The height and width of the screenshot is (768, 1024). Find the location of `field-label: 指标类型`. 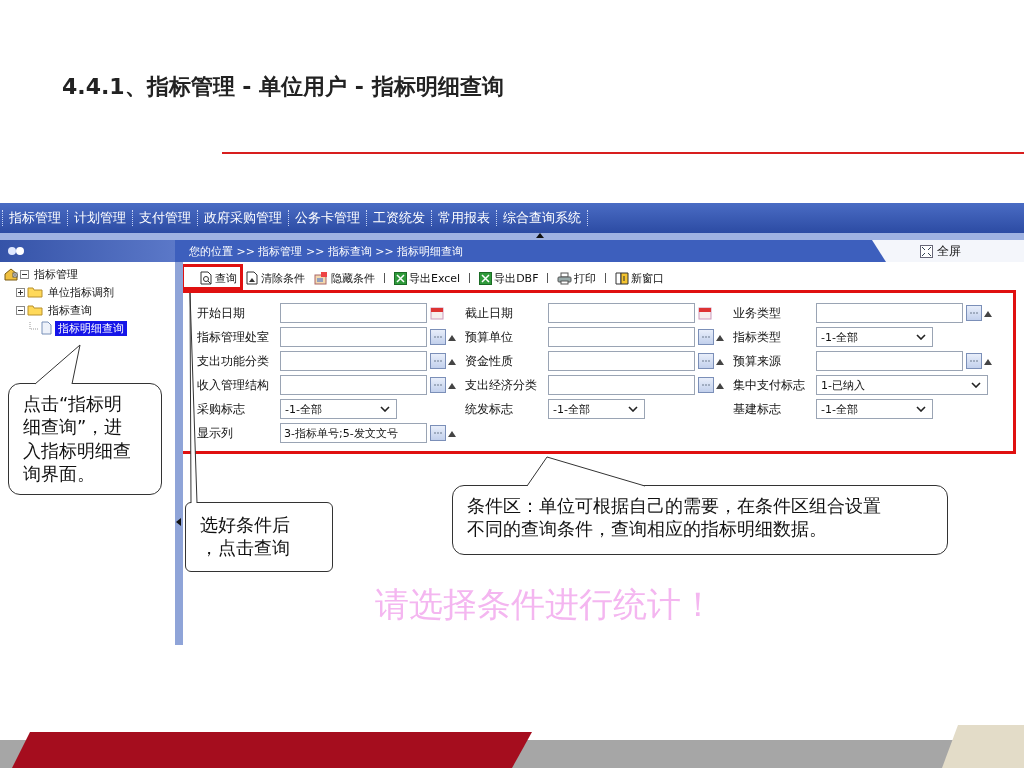

field-label: 指标类型 is located at coordinates (757, 337).